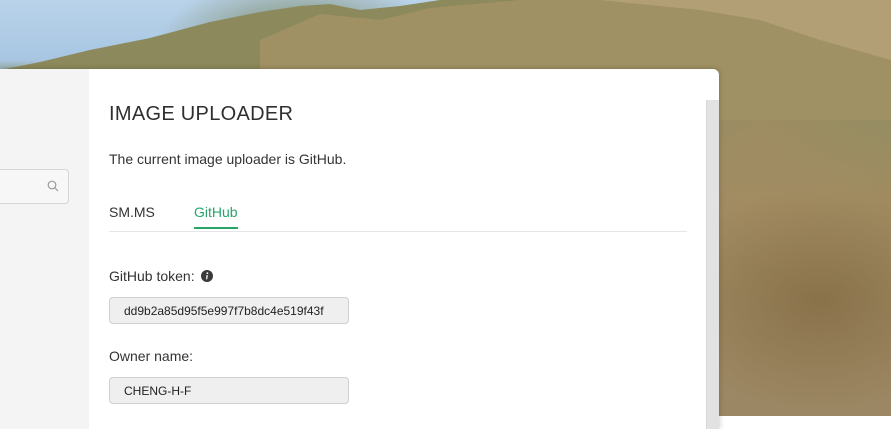 Image resolution: width=891 pixels, height=429 pixels. Describe the element at coordinates (712, 264) in the screenshot. I see `scrollbar` at that location.